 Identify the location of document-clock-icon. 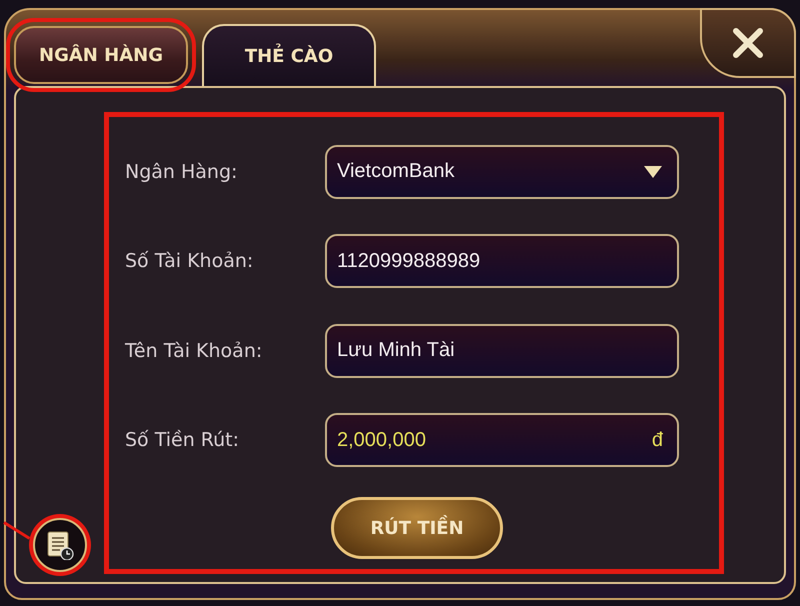
(60, 545).